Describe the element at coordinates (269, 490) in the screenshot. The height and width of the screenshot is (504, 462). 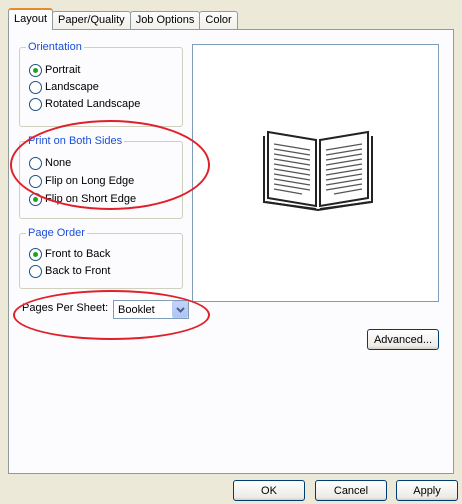
I see `ok-button: OK` at that location.